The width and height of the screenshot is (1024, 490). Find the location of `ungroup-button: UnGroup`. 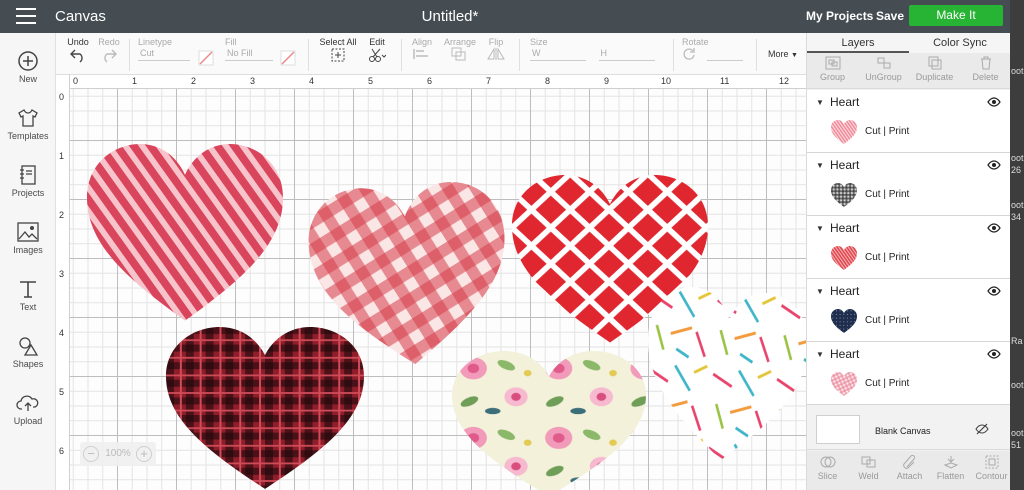

ungroup-button: UnGroup is located at coordinates (883, 69).